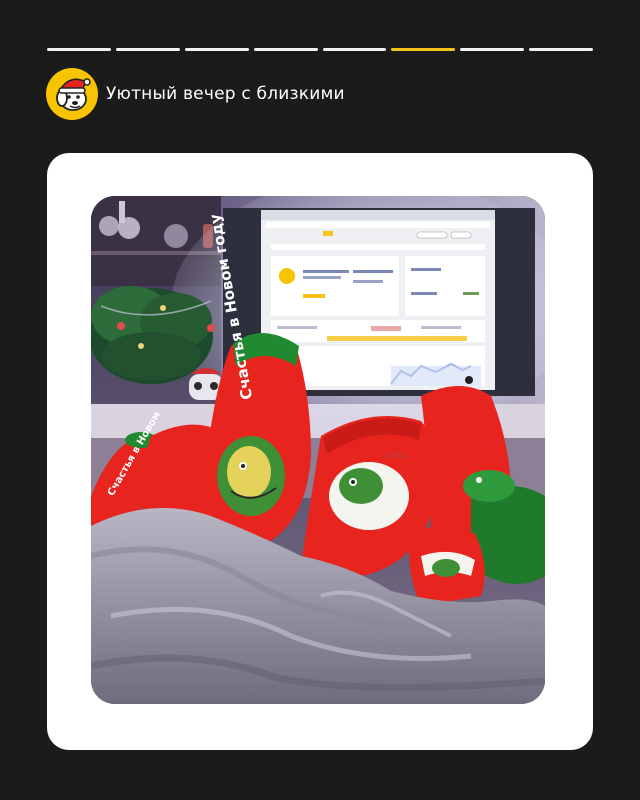 The width and height of the screenshot is (640, 800). Describe the element at coordinates (72, 94) in the screenshot. I see `dog-santa-hat-logo-icon` at that location.